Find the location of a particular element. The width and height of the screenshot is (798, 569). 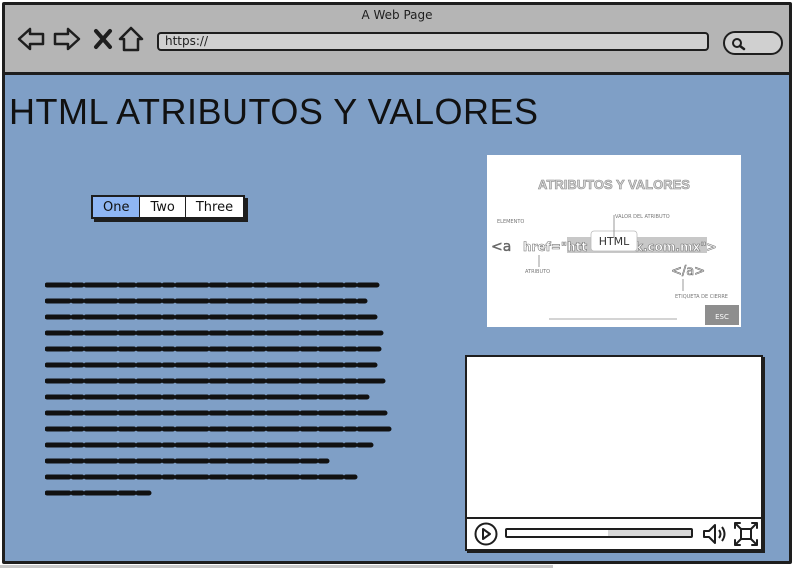

image-heading: ATRIBUTOS Y VALORES is located at coordinates (614, 184).